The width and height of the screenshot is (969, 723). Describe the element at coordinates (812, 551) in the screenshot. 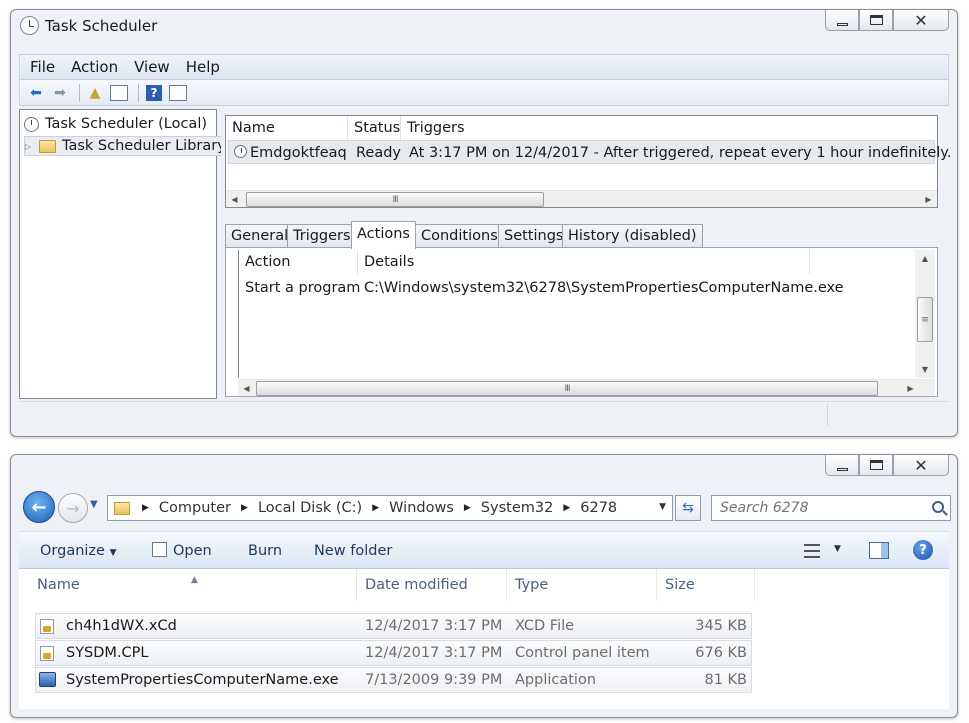

I see `view-options-icon` at that location.